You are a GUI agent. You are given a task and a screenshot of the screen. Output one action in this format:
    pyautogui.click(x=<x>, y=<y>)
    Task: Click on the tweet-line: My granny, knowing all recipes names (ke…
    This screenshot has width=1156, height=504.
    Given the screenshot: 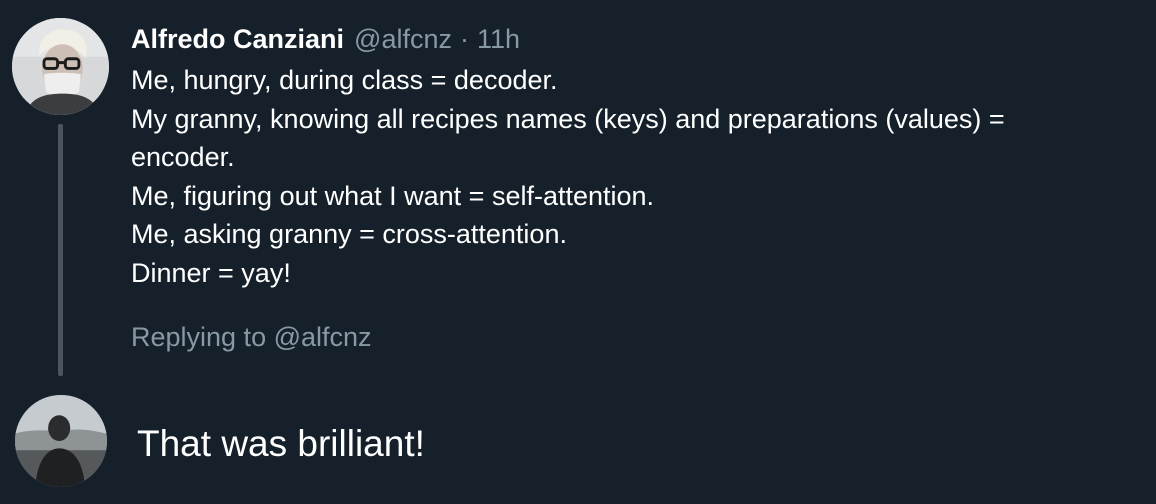 What is the action you would take?
    pyautogui.click(x=568, y=118)
    